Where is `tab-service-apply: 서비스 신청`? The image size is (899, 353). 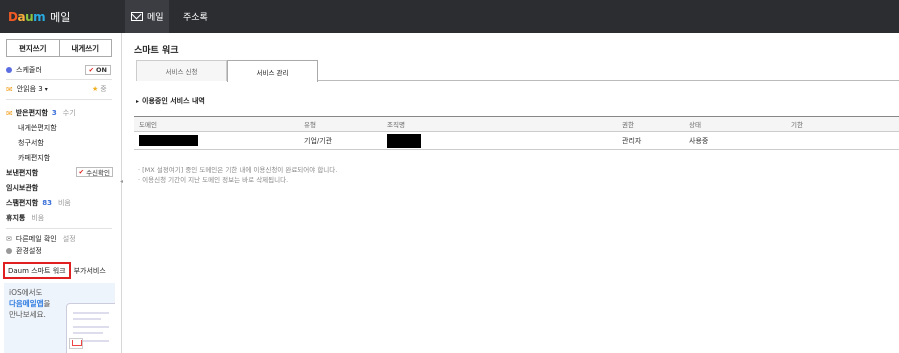 tab-service-apply: 서비스 신청 is located at coordinates (181, 70).